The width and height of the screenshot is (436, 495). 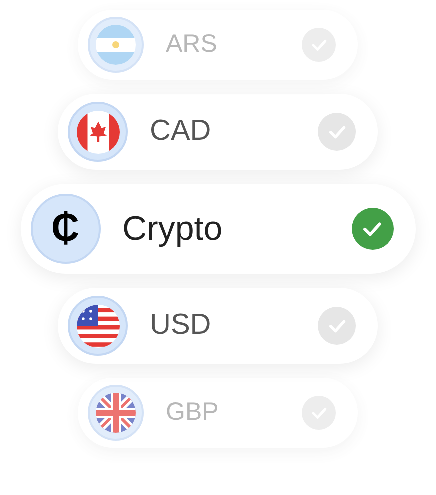 I want to click on currency-code: GBP, so click(x=193, y=412).